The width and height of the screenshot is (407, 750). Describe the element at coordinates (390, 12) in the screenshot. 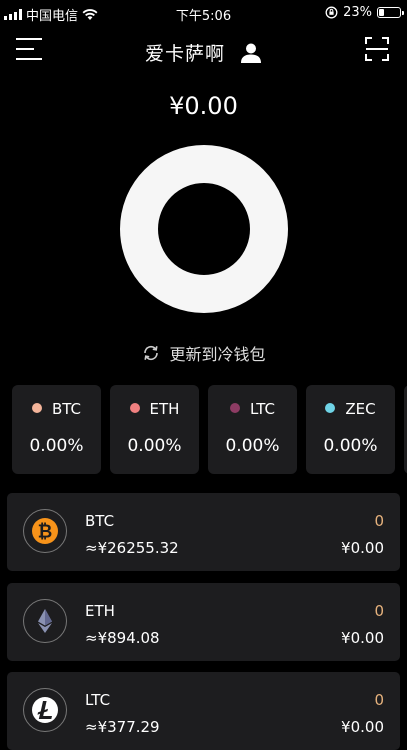

I see `battery-icon` at that location.